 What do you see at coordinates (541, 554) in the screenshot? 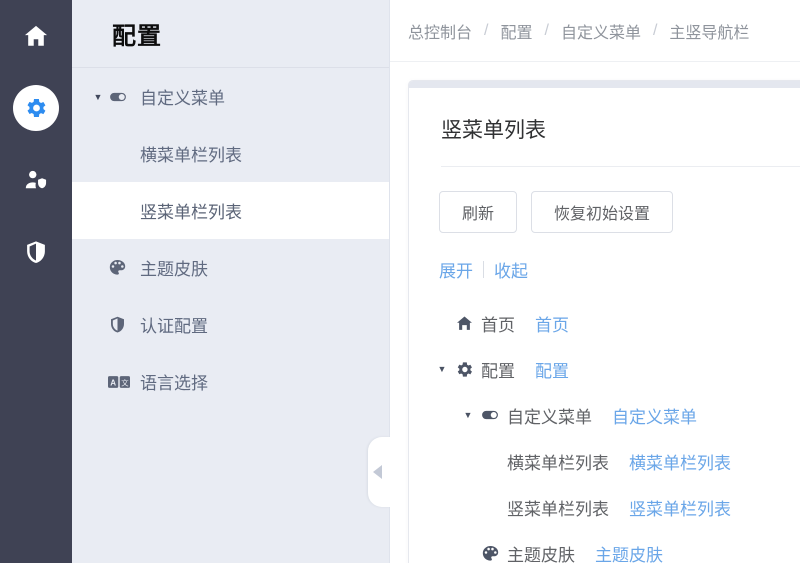
I see `tree-node-label: 主题皮肤` at bounding box center [541, 554].